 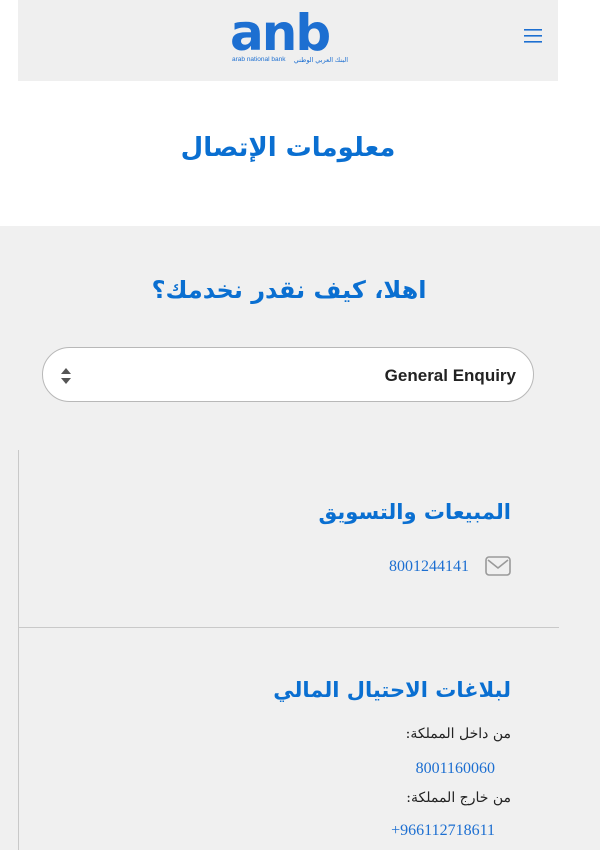 What do you see at coordinates (458, 798) in the screenshot?
I see `outside-kingdom-label: من خارج المملكة:` at bounding box center [458, 798].